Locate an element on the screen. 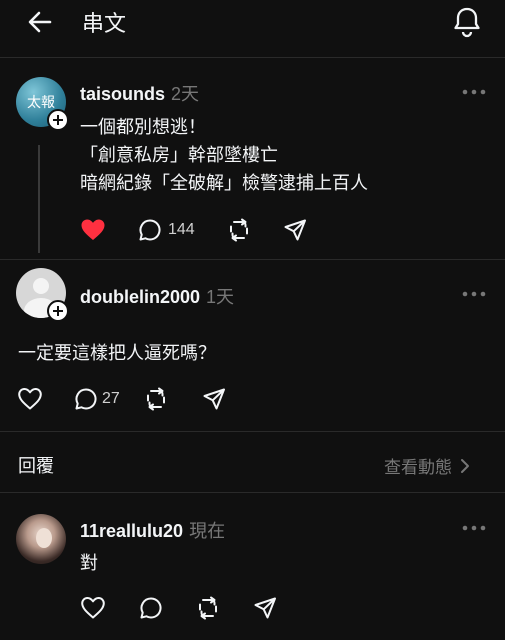 The width and height of the screenshot is (505, 640). post-avatar-wrap: 太報 is located at coordinates (42, 104).